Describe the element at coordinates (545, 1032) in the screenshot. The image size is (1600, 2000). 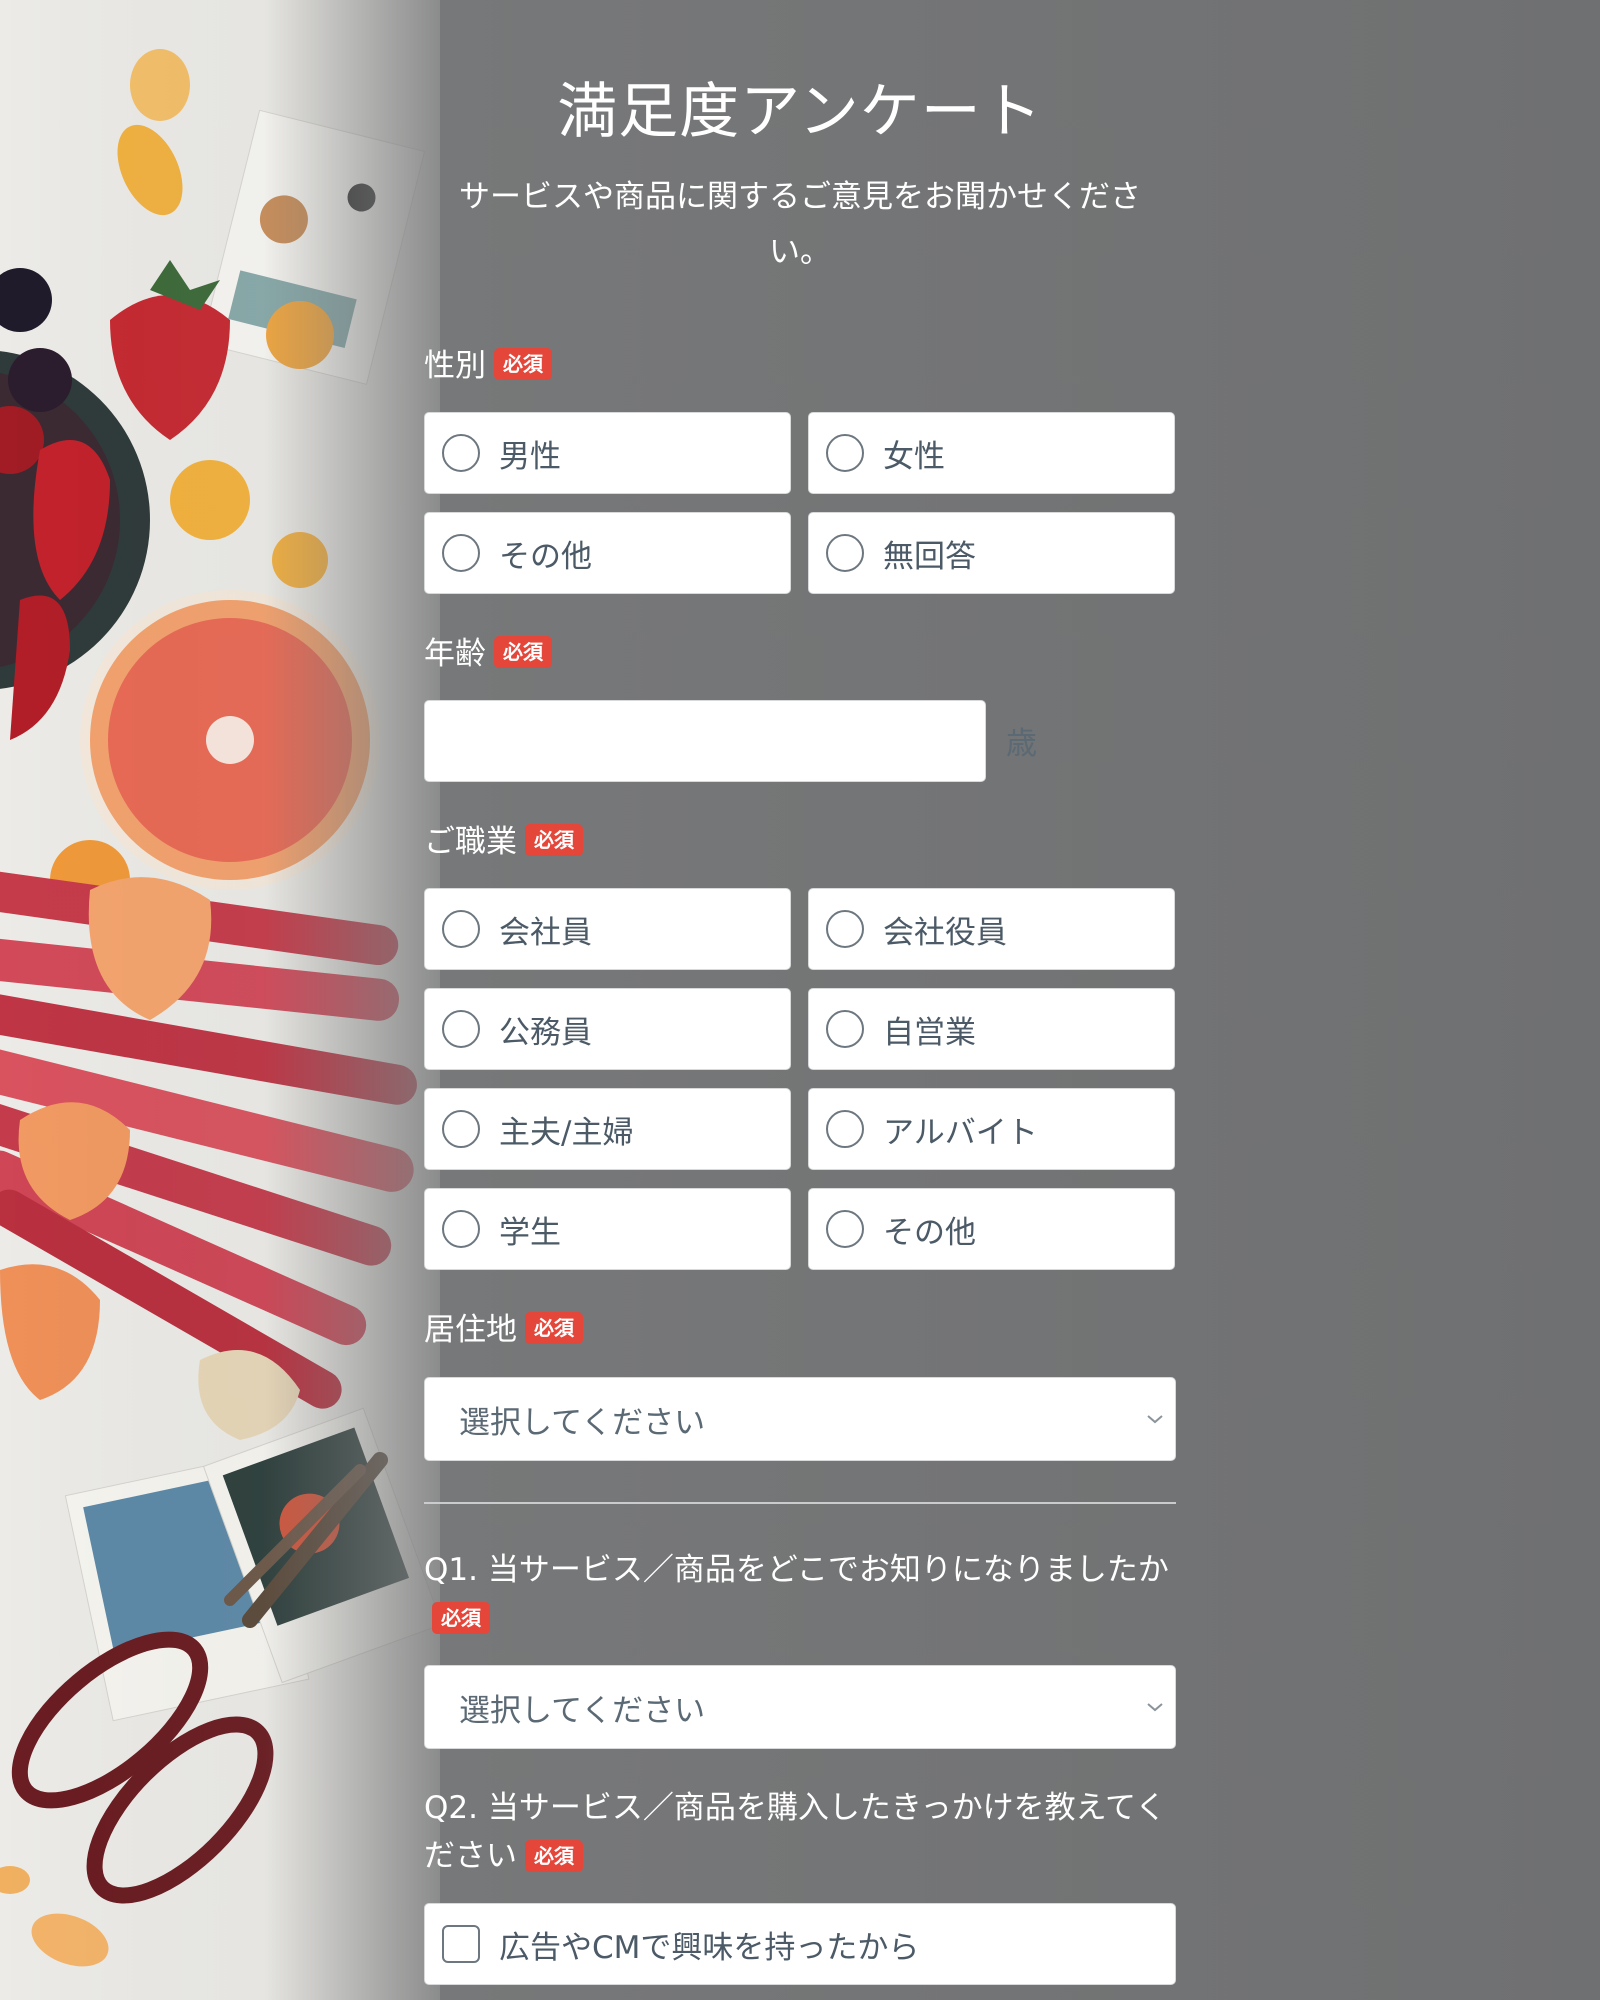
I see `option-label: 公務員` at that location.